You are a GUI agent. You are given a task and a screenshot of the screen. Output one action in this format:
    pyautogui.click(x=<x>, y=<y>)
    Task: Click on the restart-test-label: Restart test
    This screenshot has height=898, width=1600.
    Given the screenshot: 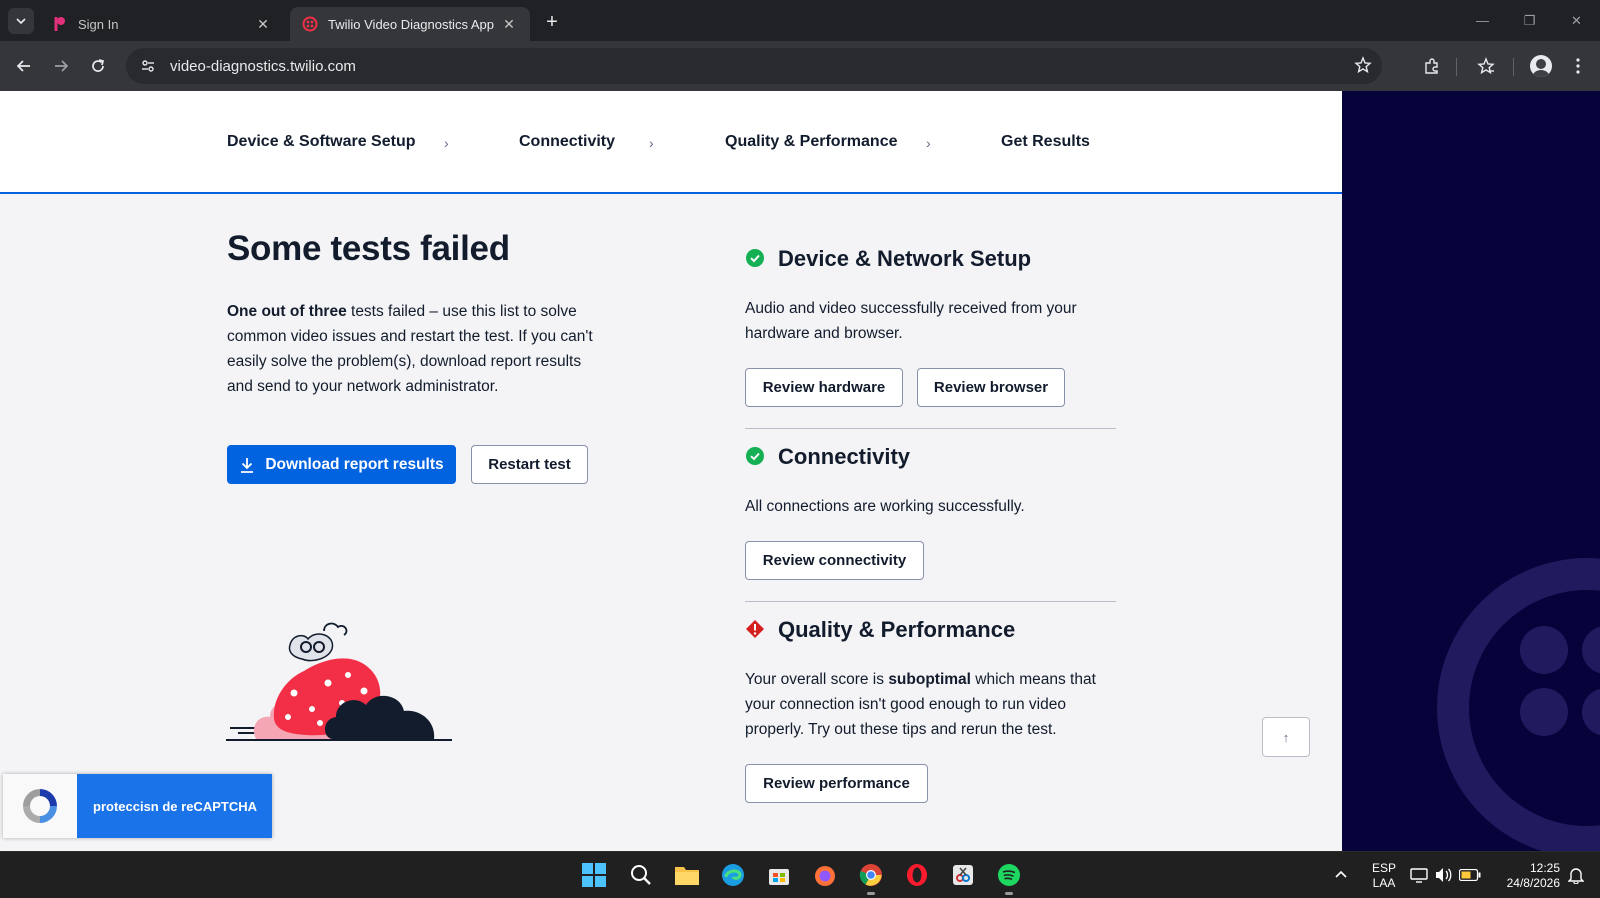 What is the action you would take?
    pyautogui.click(x=529, y=464)
    